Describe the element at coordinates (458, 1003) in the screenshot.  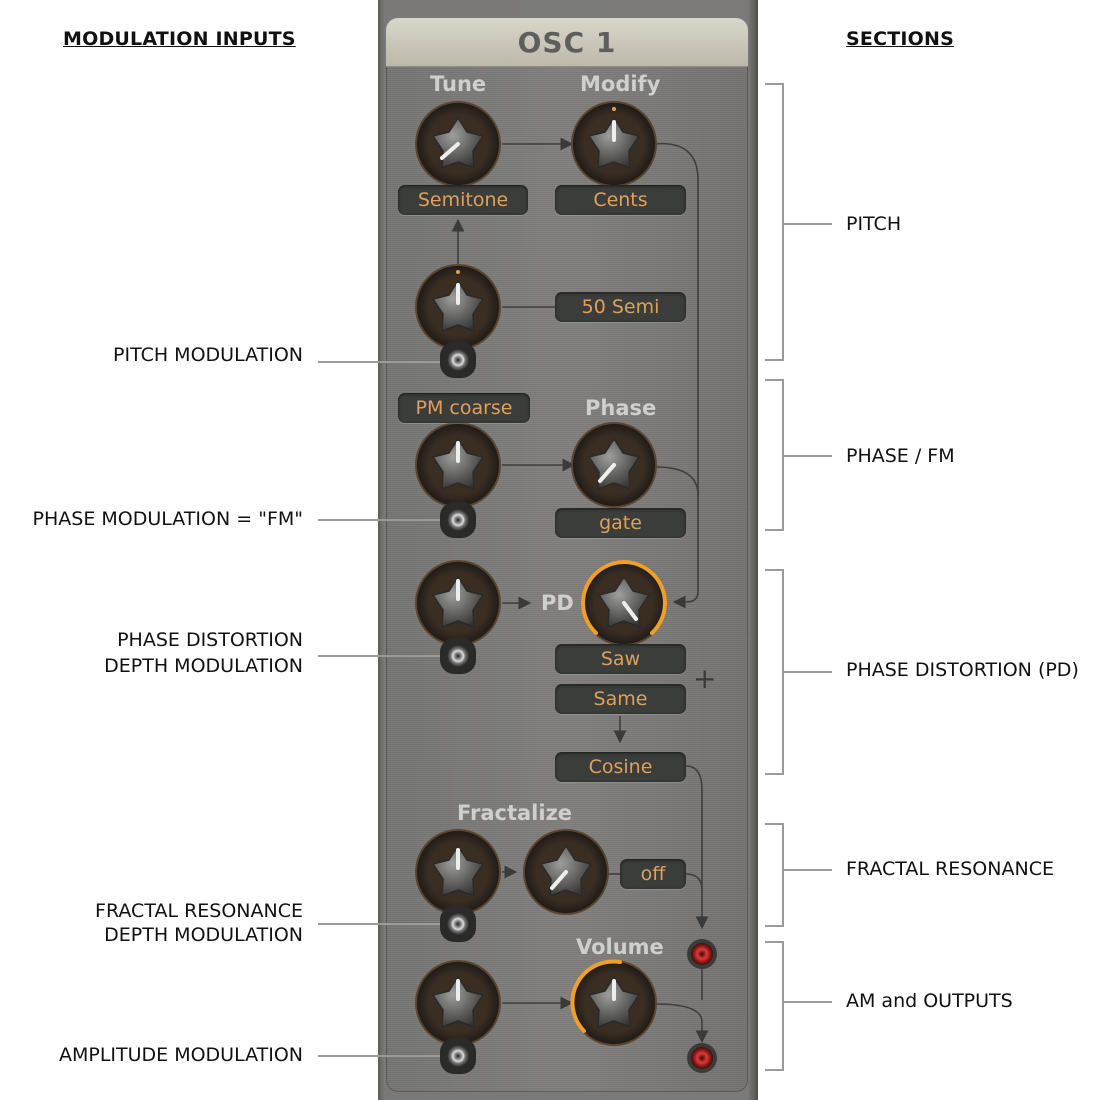
I see `am-knob` at that location.